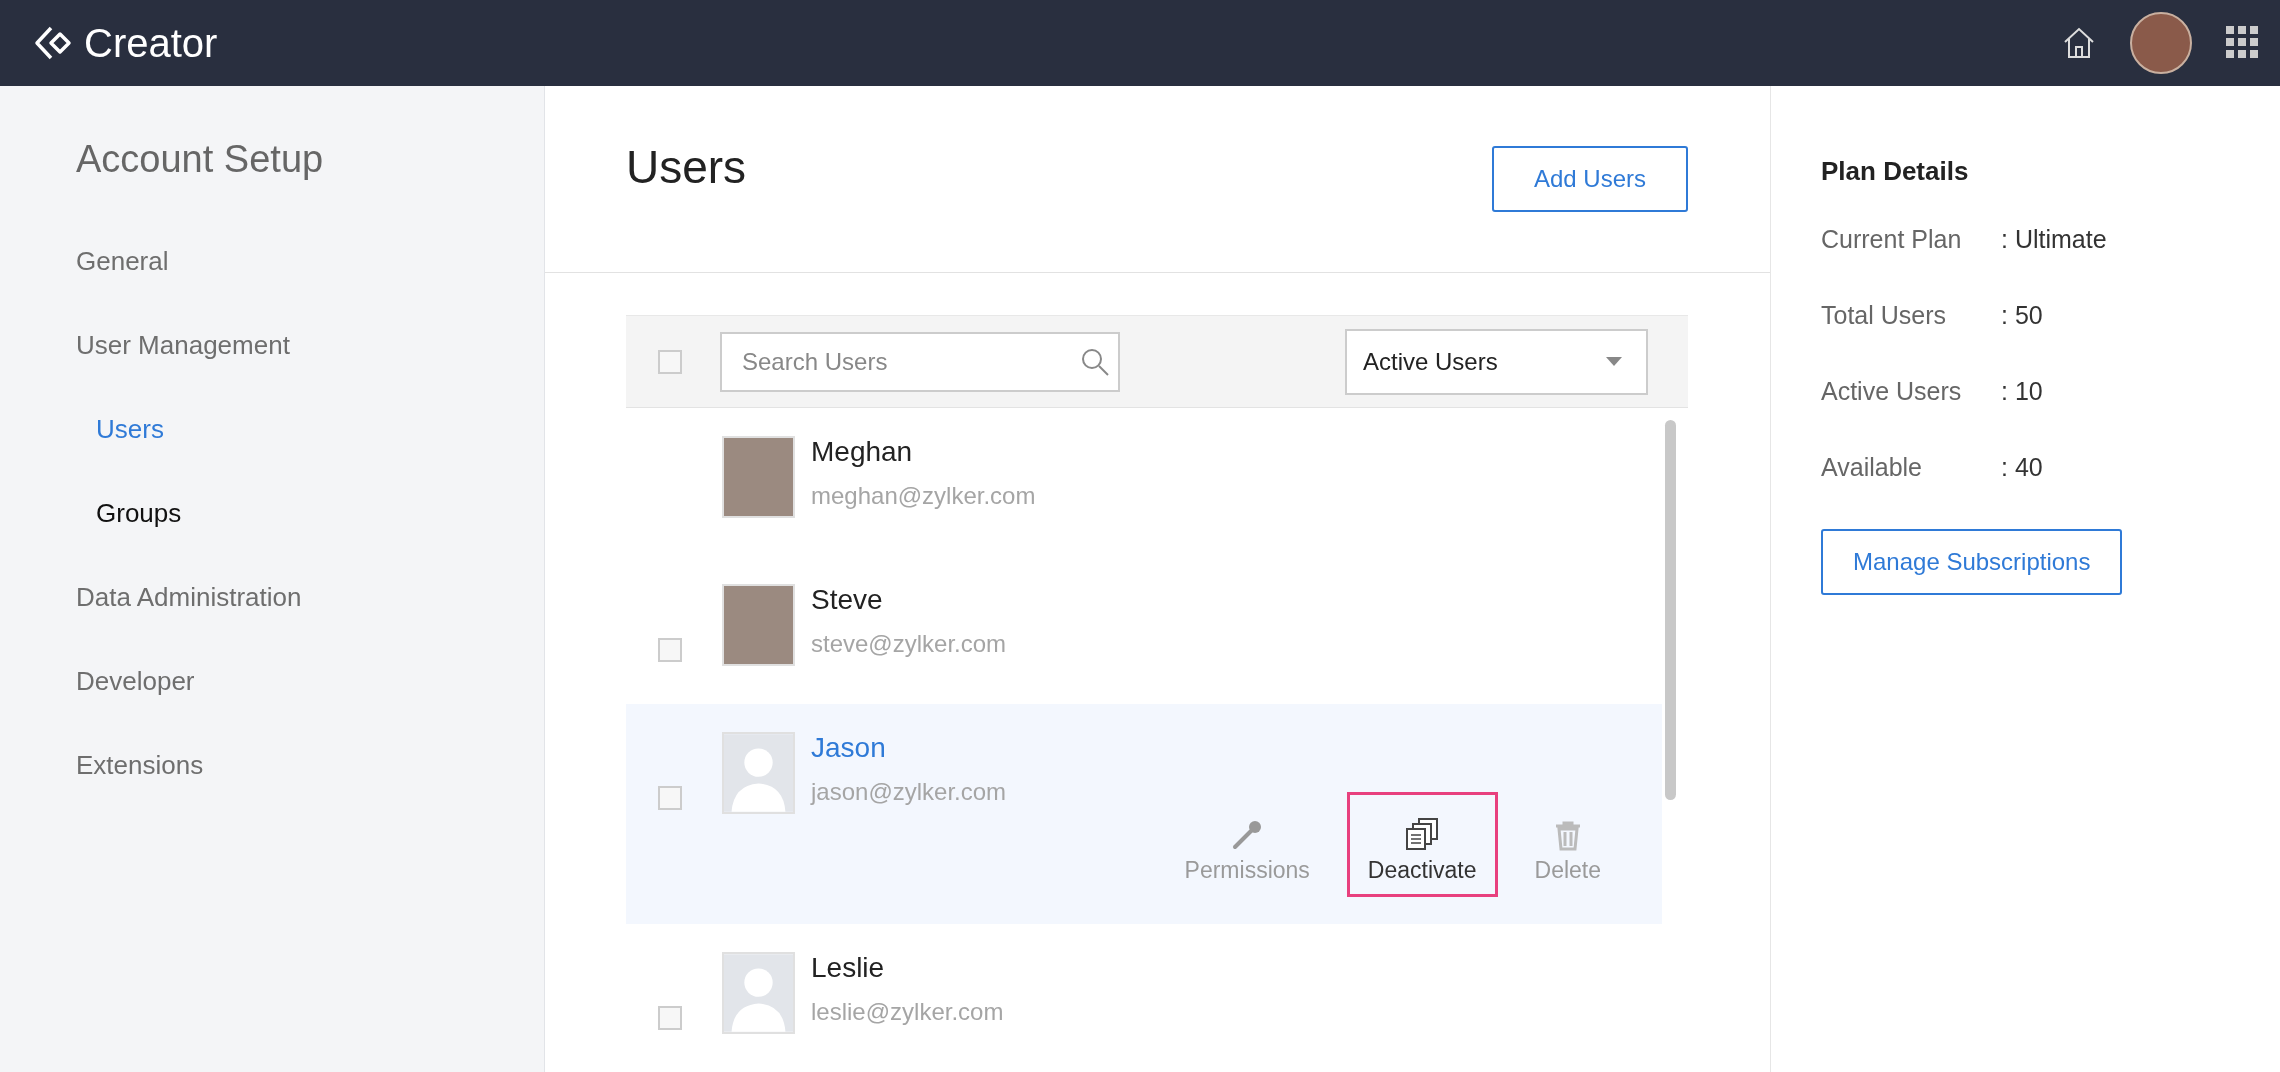 Image resolution: width=2280 pixels, height=1072 pixels. Describe the element at coordinates (923, 452) in the screenshot. I see `user-name: Meghan` at that location.